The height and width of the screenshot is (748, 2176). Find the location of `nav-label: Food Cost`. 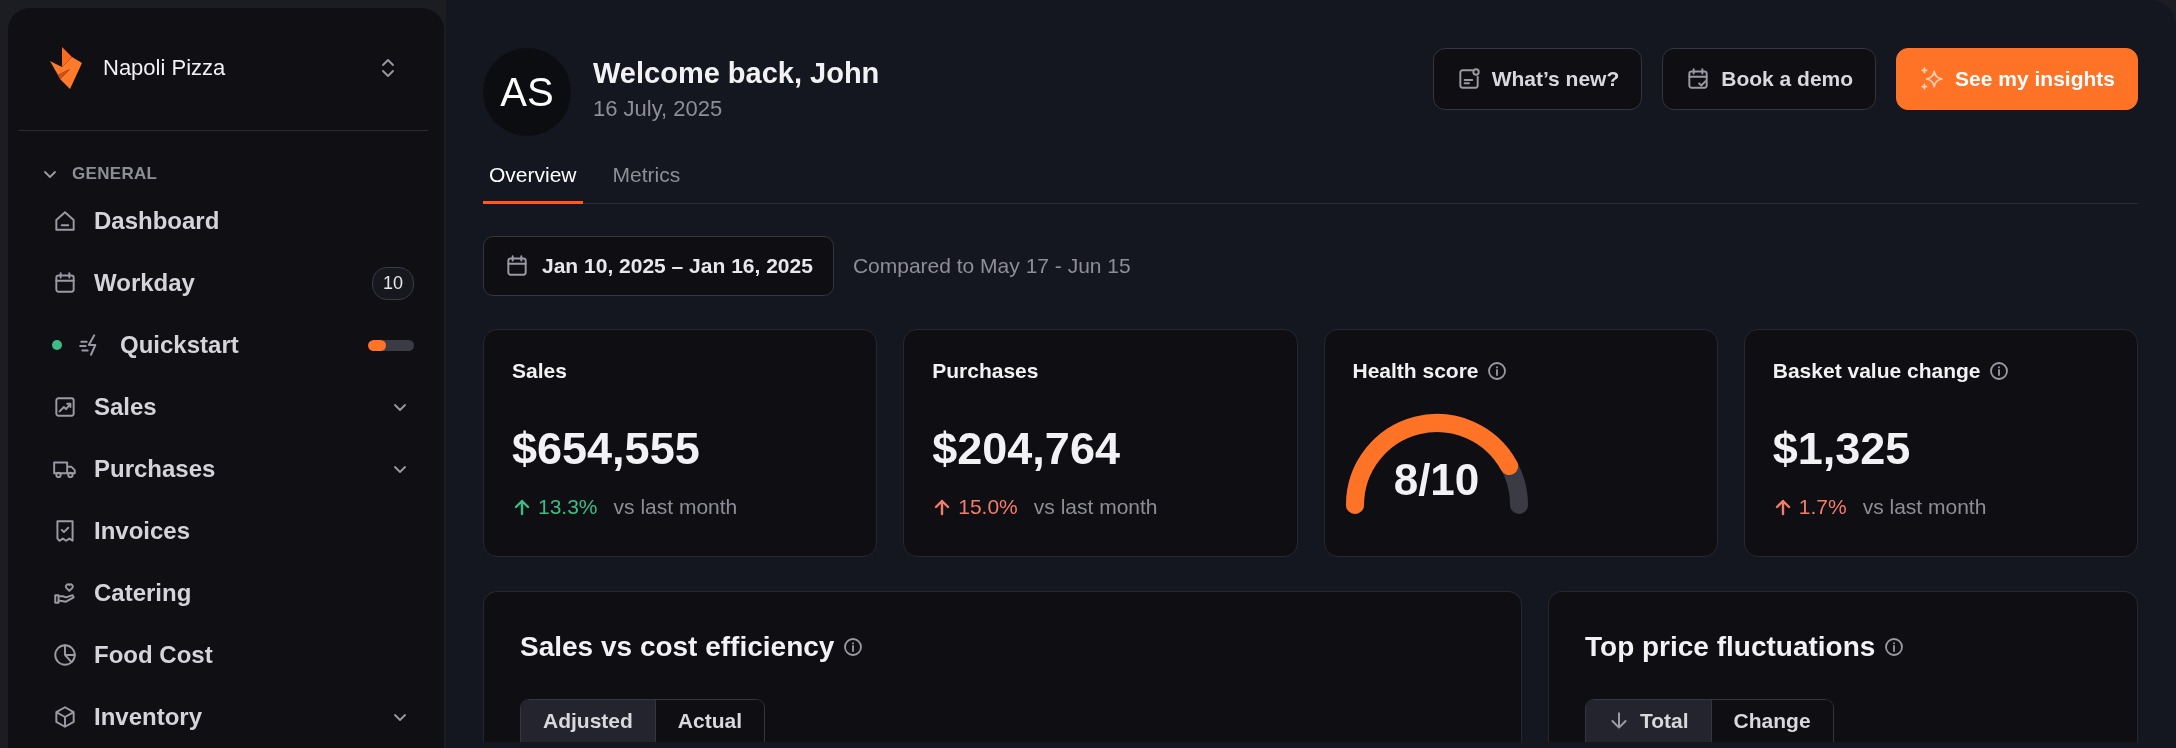

nav-label: Food Cost is located at coordinates (154, 655).